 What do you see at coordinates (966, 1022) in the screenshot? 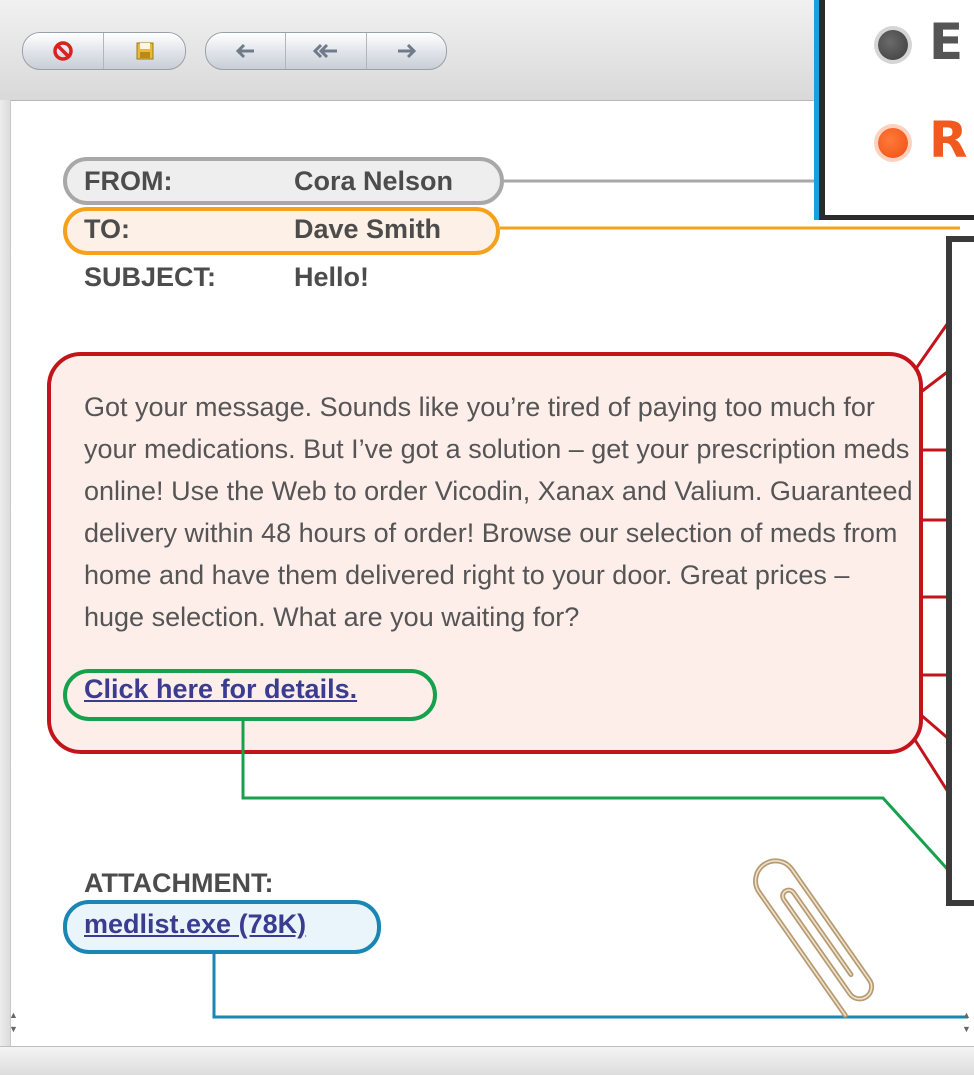
I see `right-scroll-arrows-icon: ▲ ▼` at bounding box center [966, 1022].